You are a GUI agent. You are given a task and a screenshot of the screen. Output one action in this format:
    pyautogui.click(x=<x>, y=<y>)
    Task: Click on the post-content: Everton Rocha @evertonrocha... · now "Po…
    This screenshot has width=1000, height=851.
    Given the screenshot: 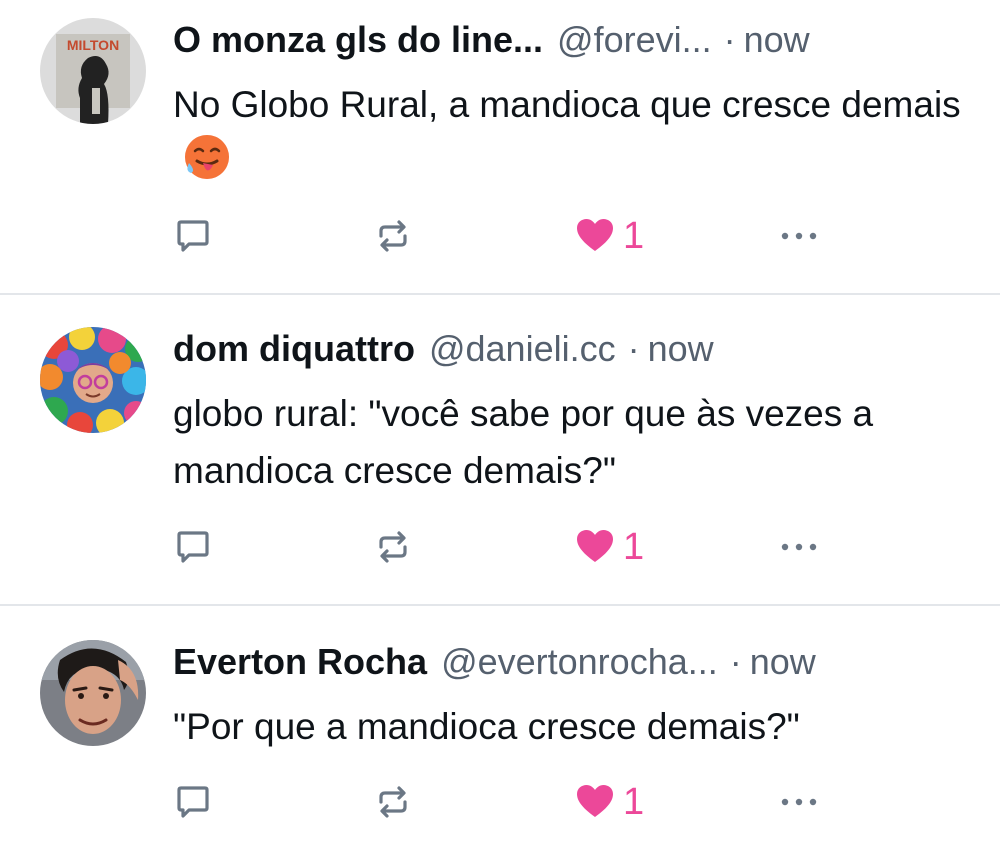 What is the action you would take?
    pyautogui.click(x=568, y=697)
    